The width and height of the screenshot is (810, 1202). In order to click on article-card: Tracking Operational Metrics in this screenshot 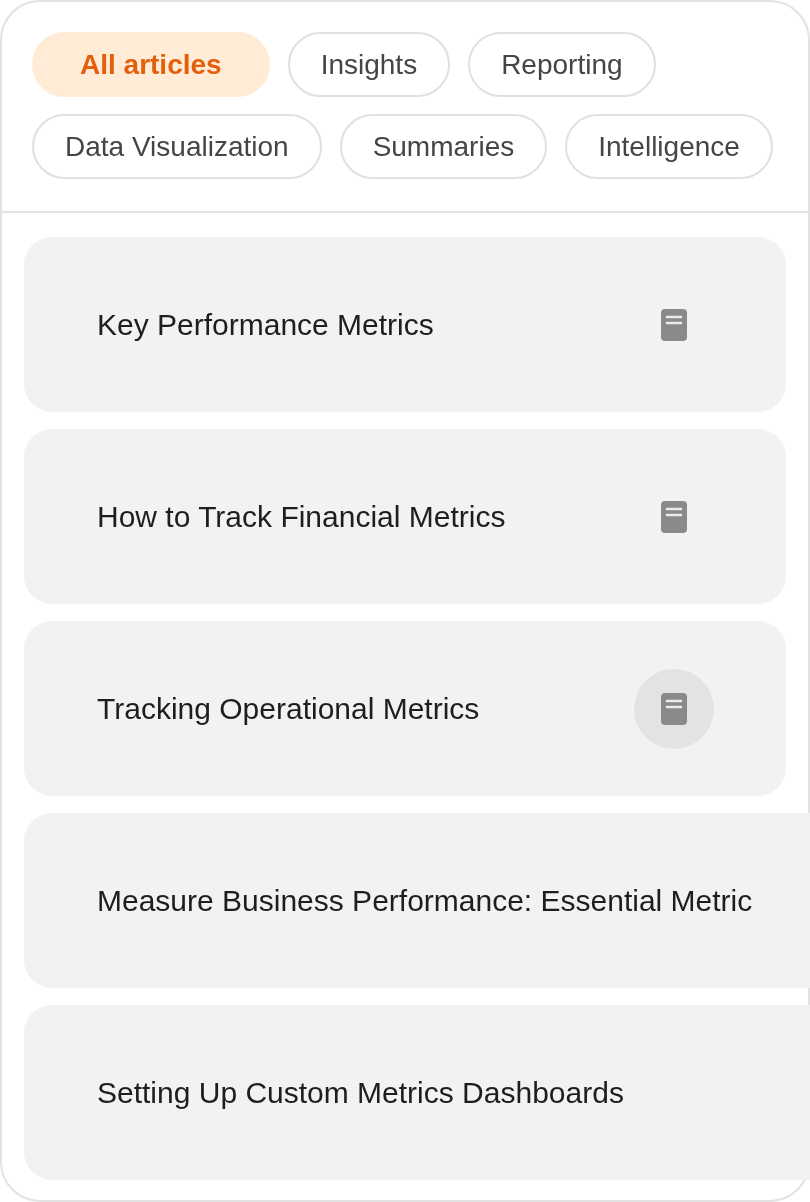, I will do `click(405, 708)`.